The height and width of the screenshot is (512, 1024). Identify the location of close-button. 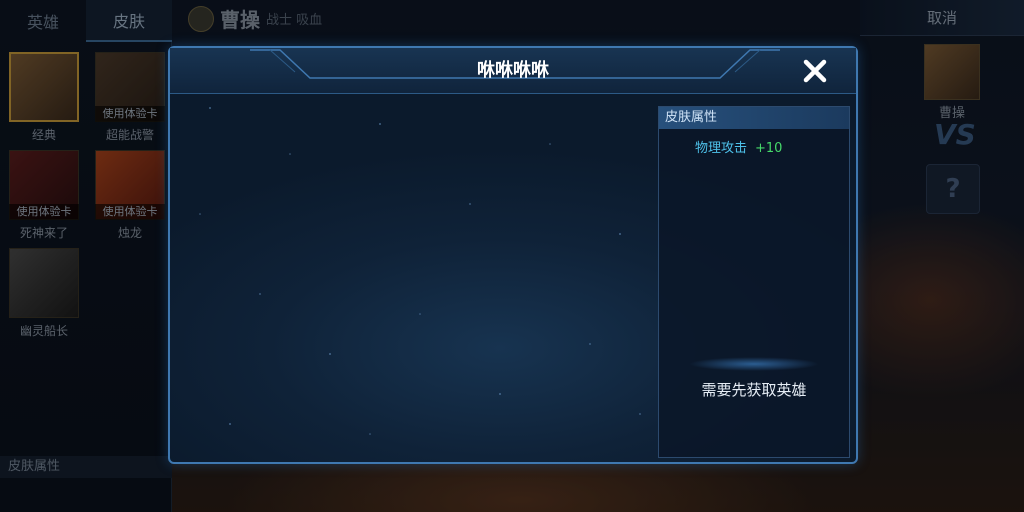
(815, 71).